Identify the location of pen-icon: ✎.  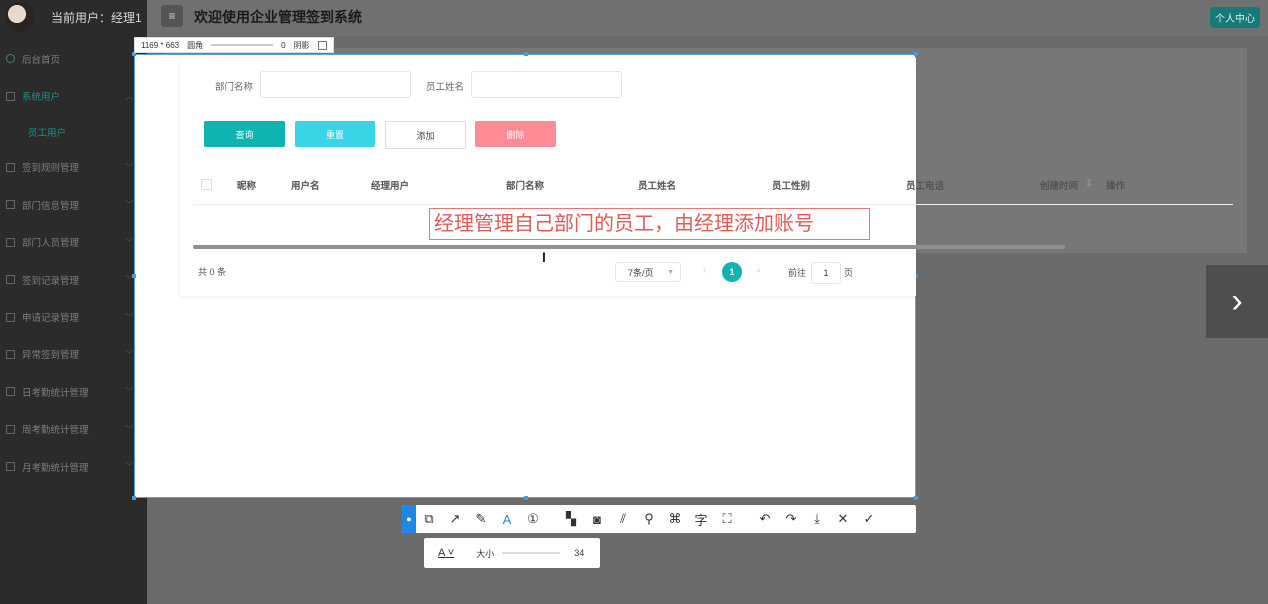
(481, 519).